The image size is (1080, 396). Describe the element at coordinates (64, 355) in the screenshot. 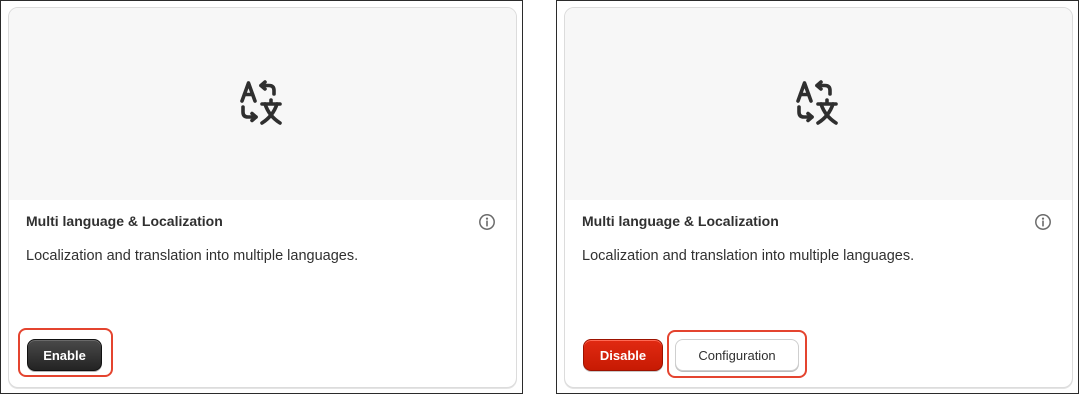

I see `enable-button: Enable` at that location.